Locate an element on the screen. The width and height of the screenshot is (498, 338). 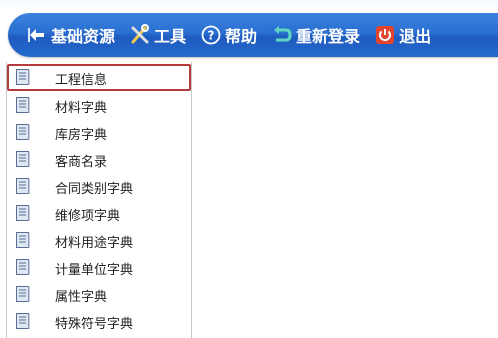
menu-item-label: 工程信息 is located at coordinates (81, 80).